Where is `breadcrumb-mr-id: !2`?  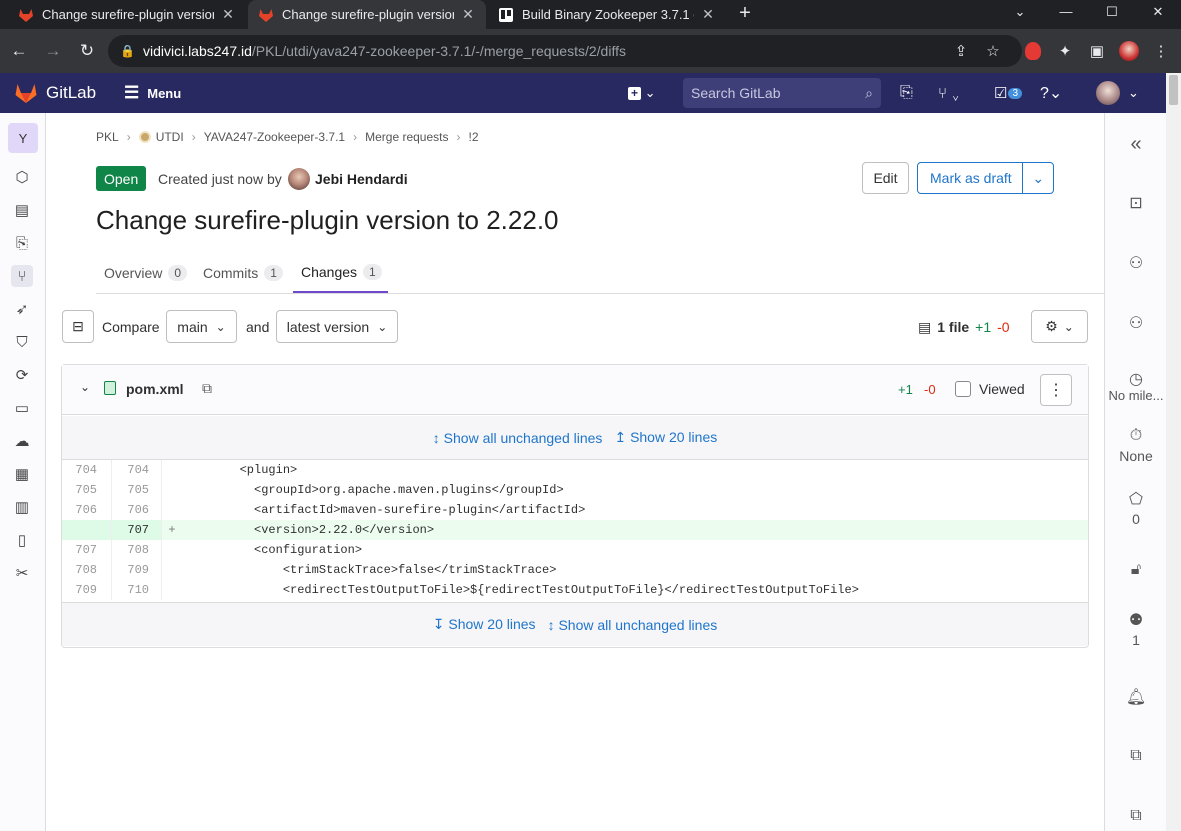
breadcrumb-mr-id: !2 is located at coordinates (473, 137).